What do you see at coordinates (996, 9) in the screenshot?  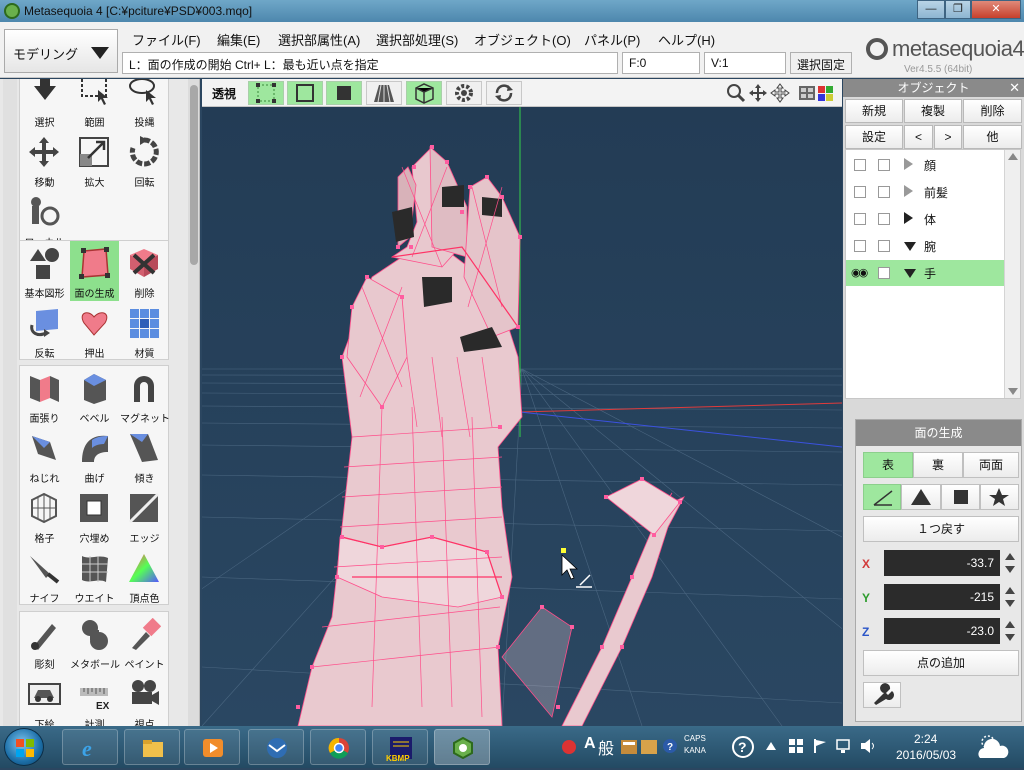 I see `close-button: ✕` at bounding box center [996, 9].